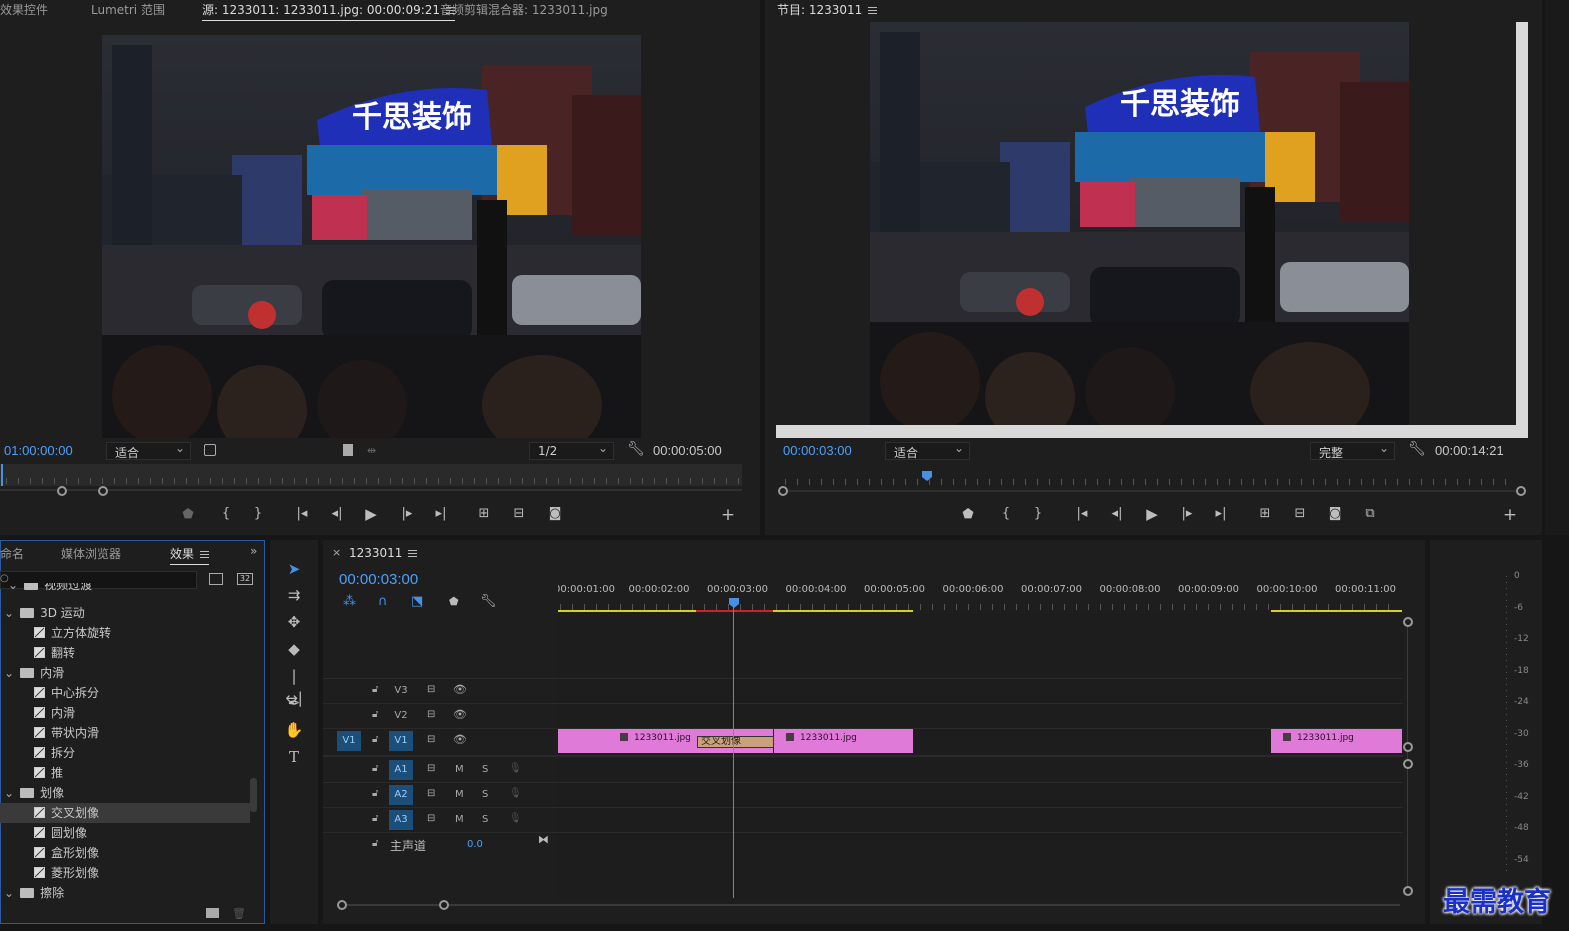  Describe the element at coordinates (349, 601) in the screenshot. I see `nest-icon: ⁂` at that location.